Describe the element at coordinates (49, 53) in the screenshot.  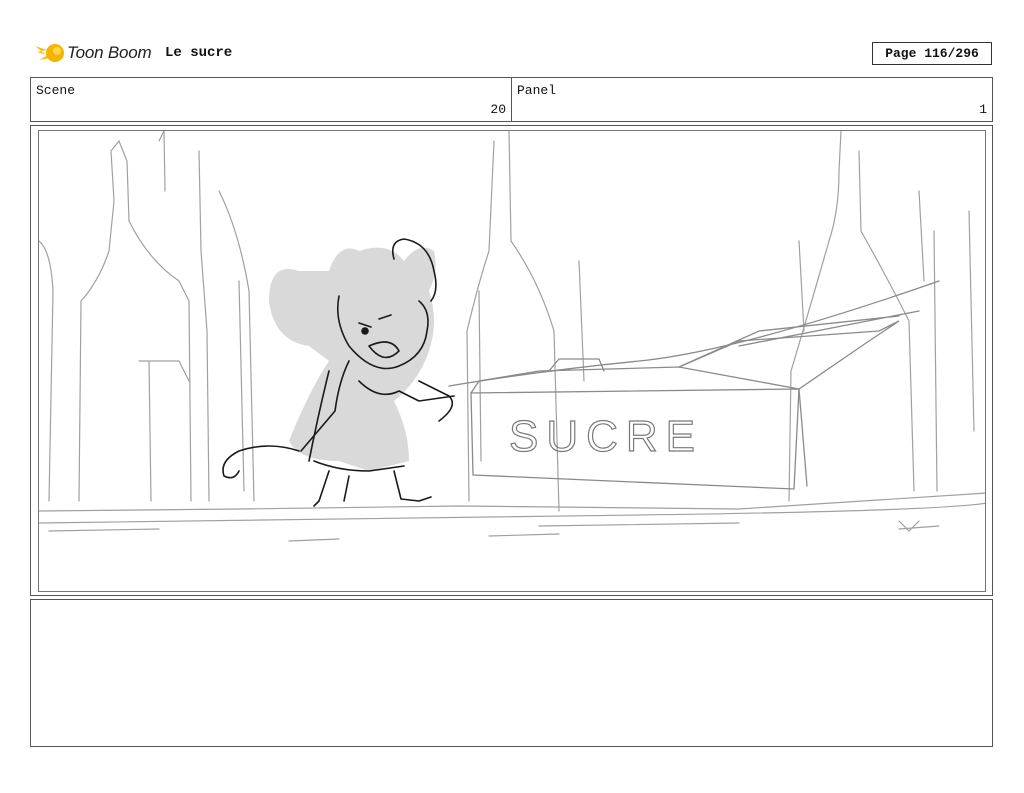
I see `comet-logo-icon` at that location.